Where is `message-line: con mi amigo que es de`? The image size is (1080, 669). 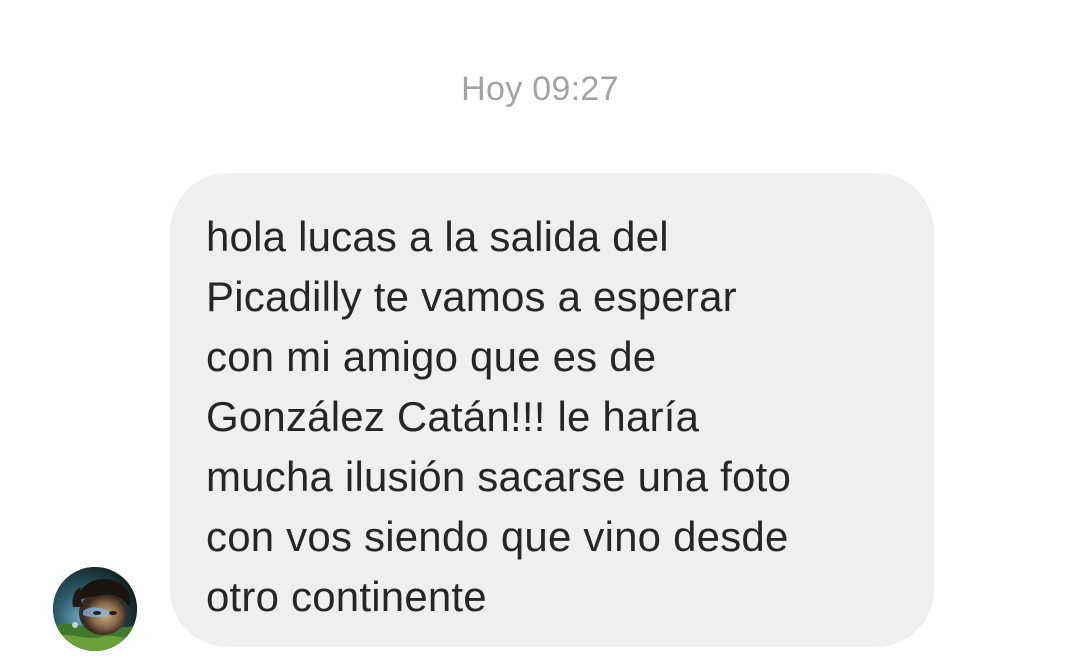 message-line: con mi amigo que es de is located at coordinates (431, 356).